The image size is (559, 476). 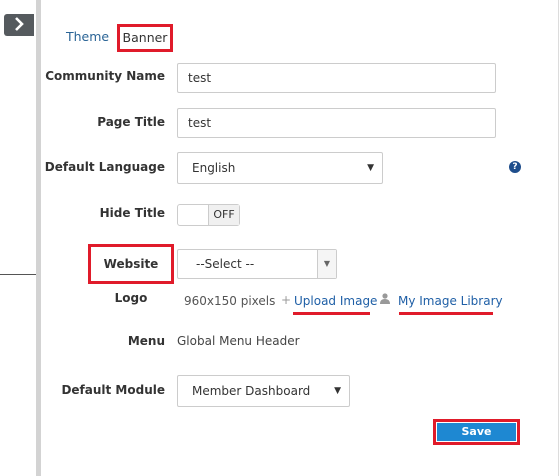 I want to click on upload-image-link: Upload Image, so click(x=335, y=301).